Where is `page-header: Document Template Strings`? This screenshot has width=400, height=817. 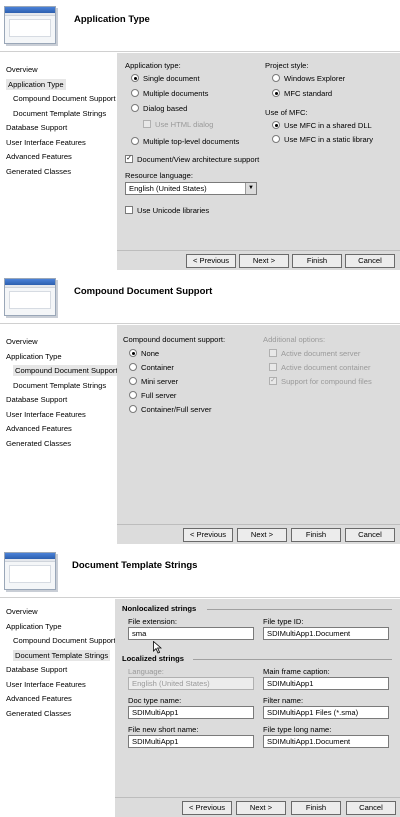
page-header: Document Template Strings is located at coordinates (200, 572).